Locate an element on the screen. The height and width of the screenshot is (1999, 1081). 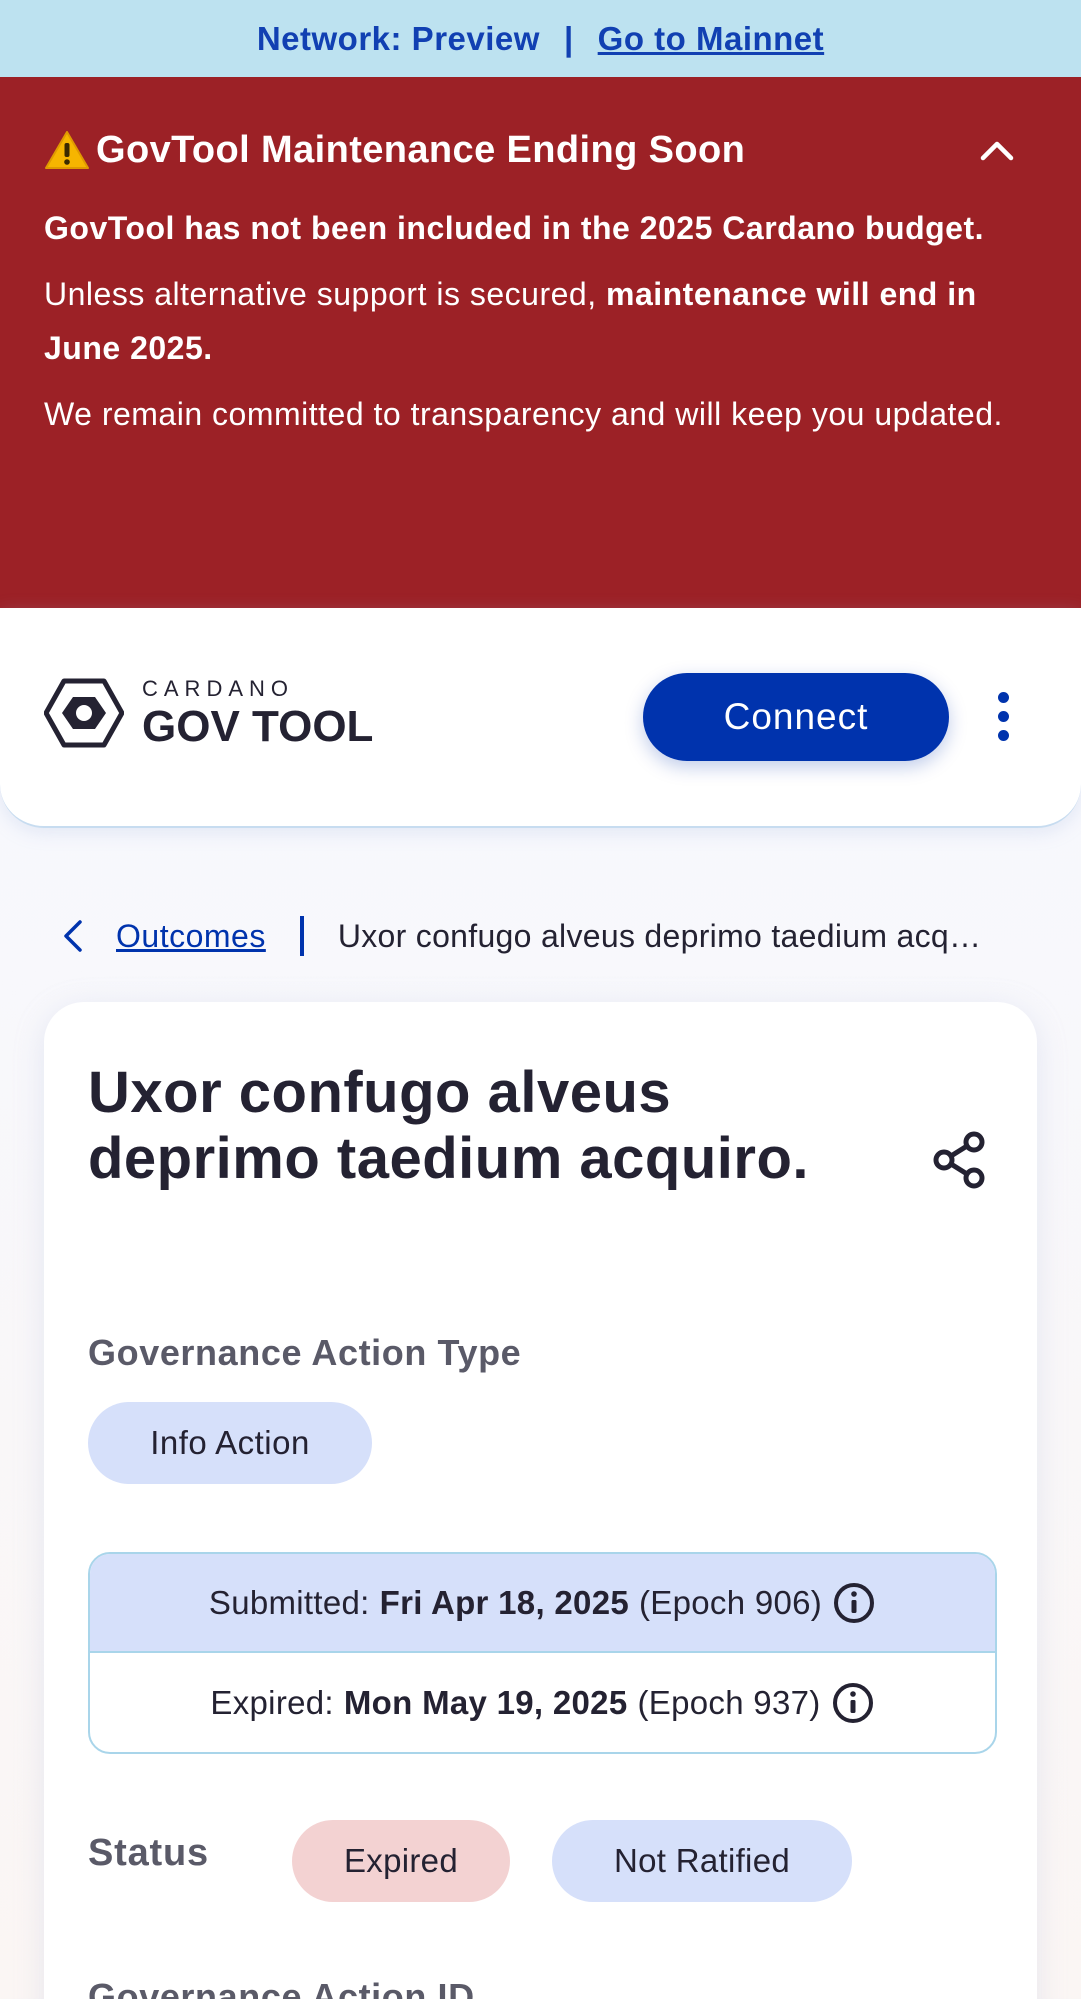
expired-epoch: (Epoch 937) is located at coordinates (729, 1702).